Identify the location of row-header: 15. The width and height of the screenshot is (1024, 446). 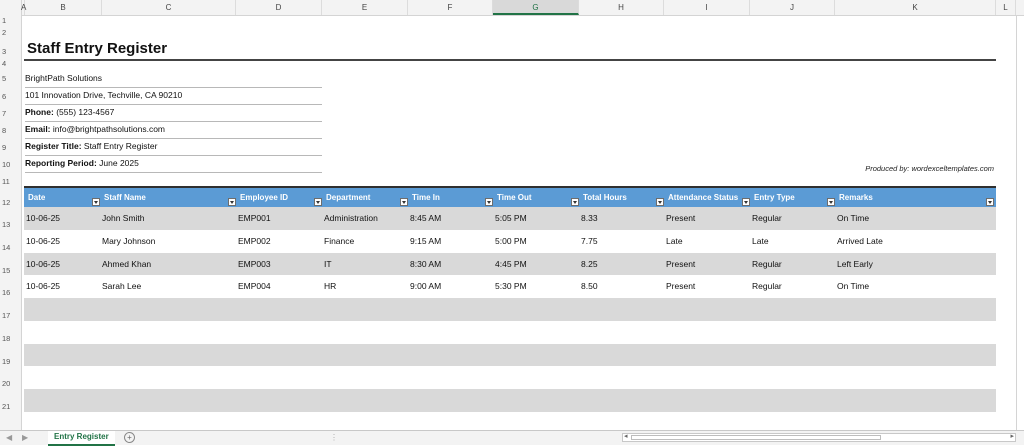
(10, 270).